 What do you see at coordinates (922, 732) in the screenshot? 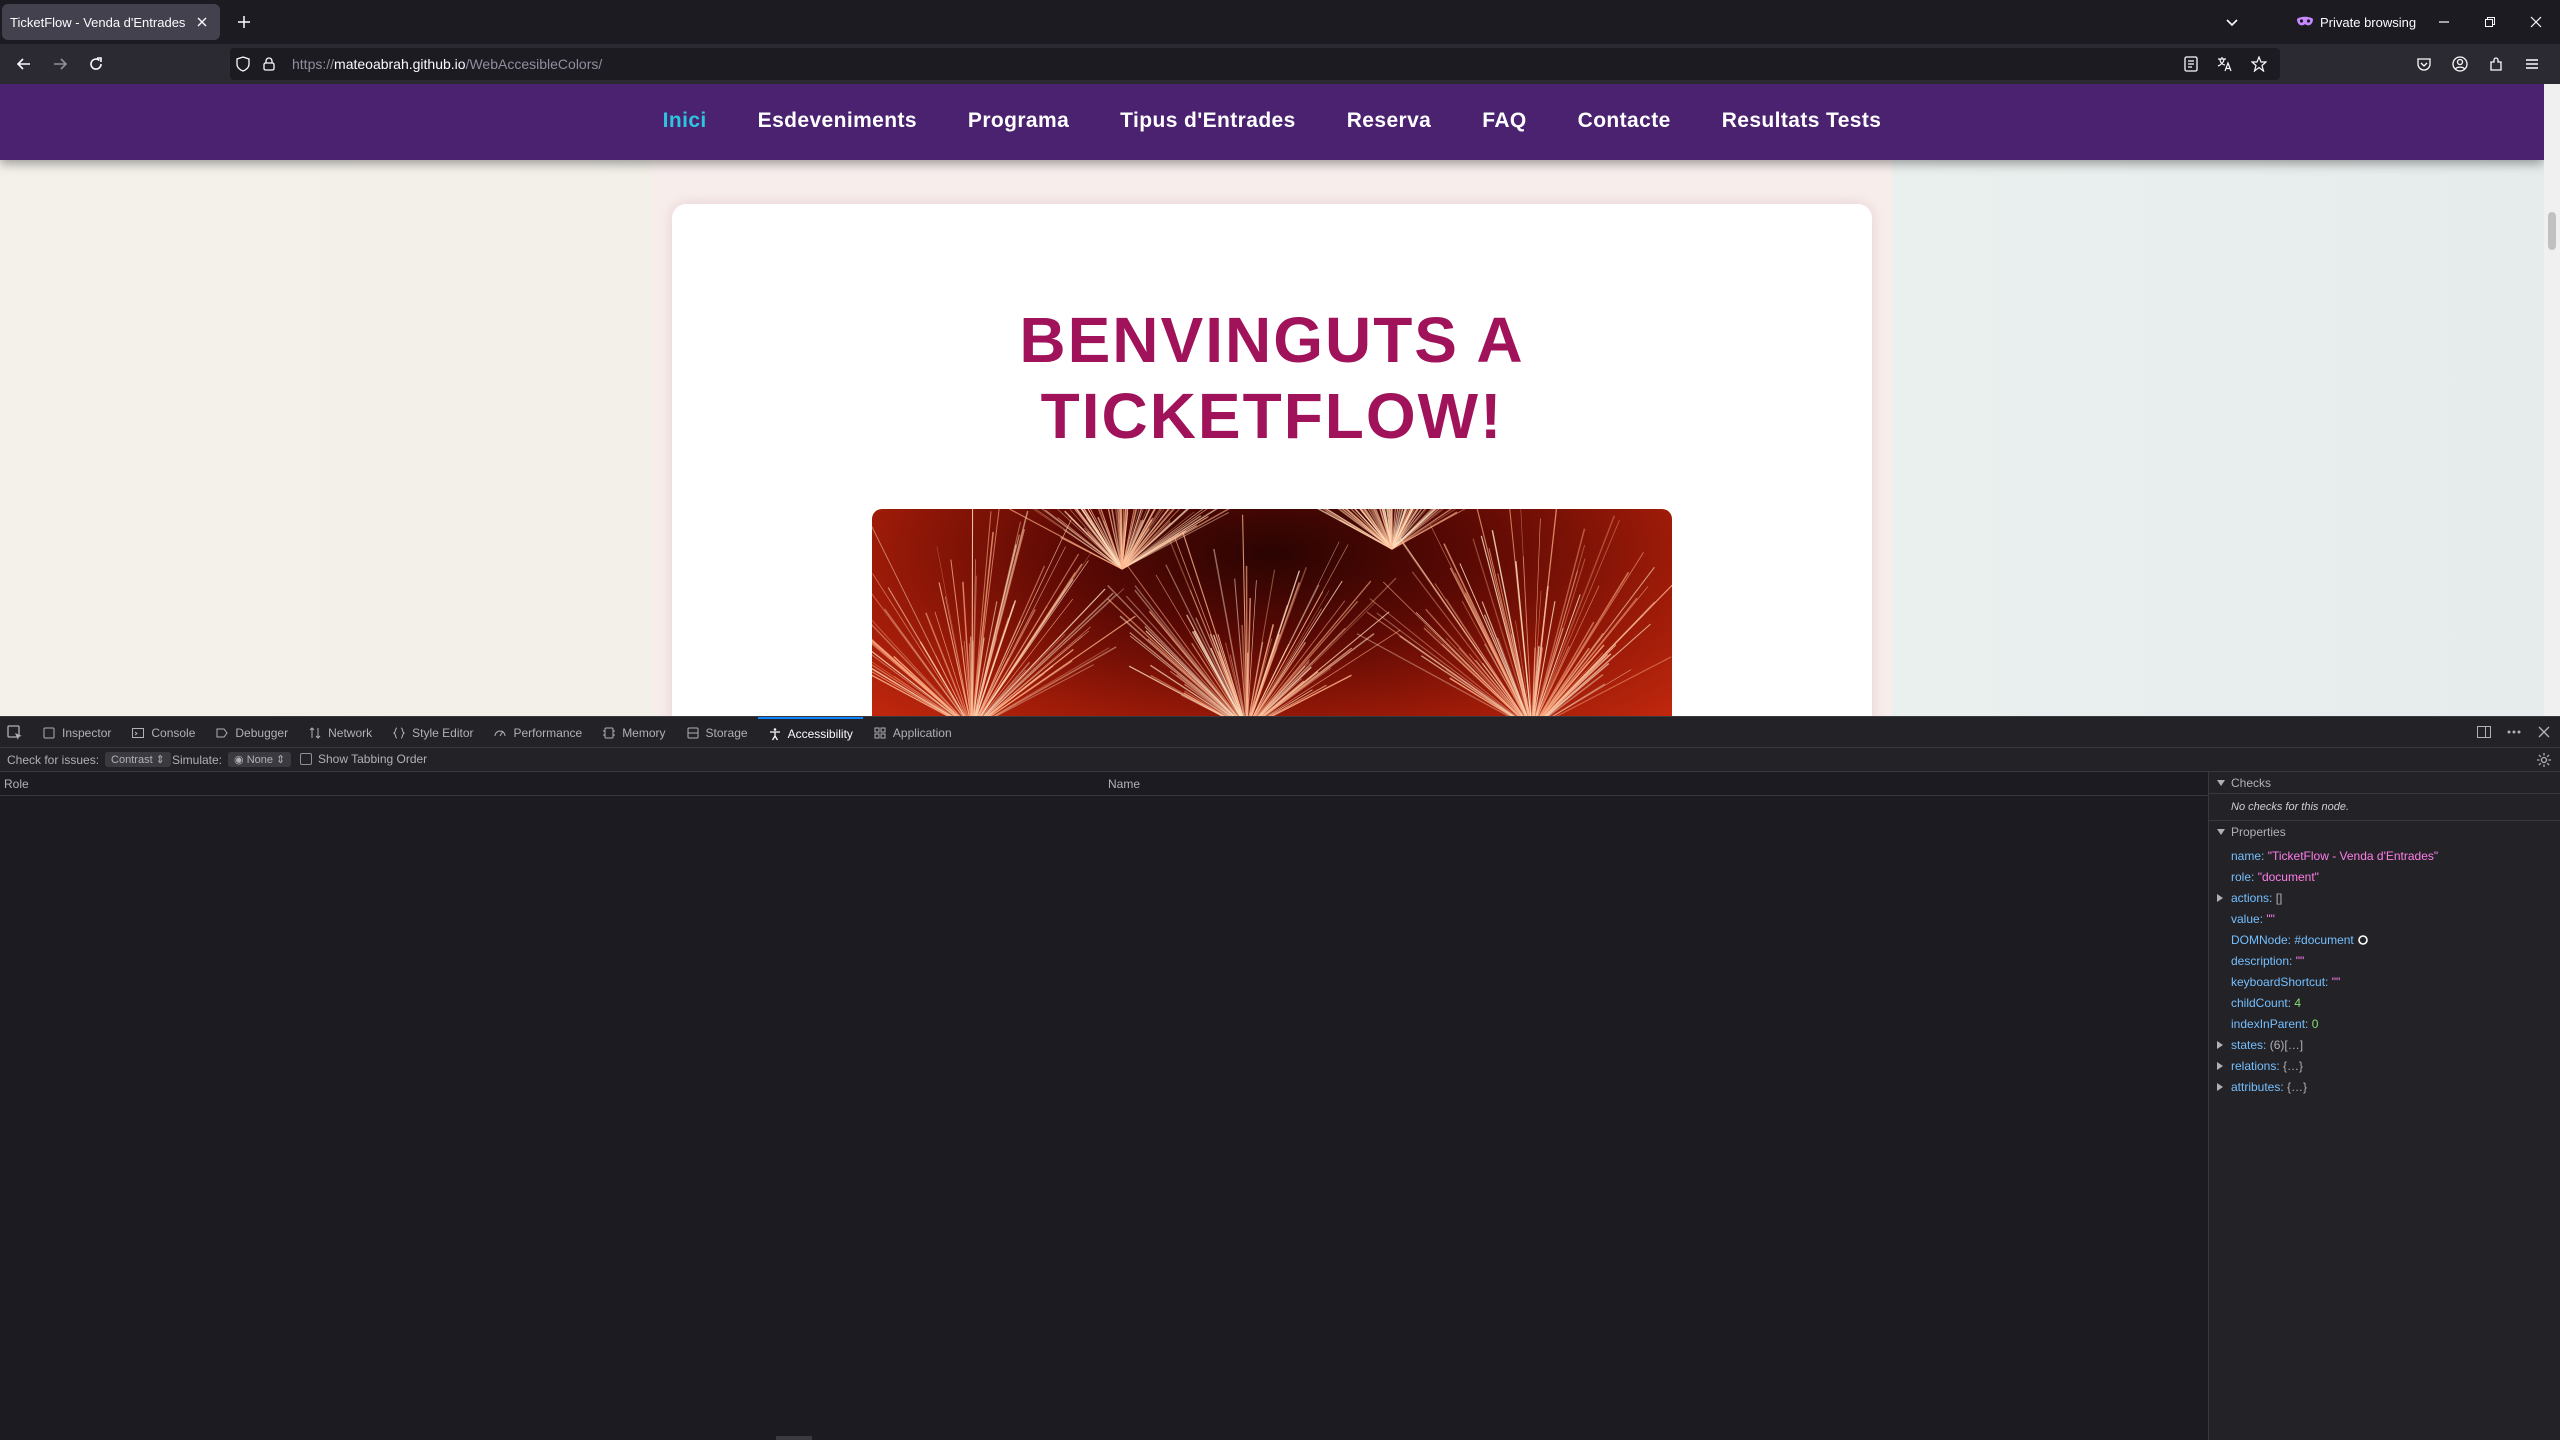
I see `tab-label: Application` at bounding box center [922, 732].